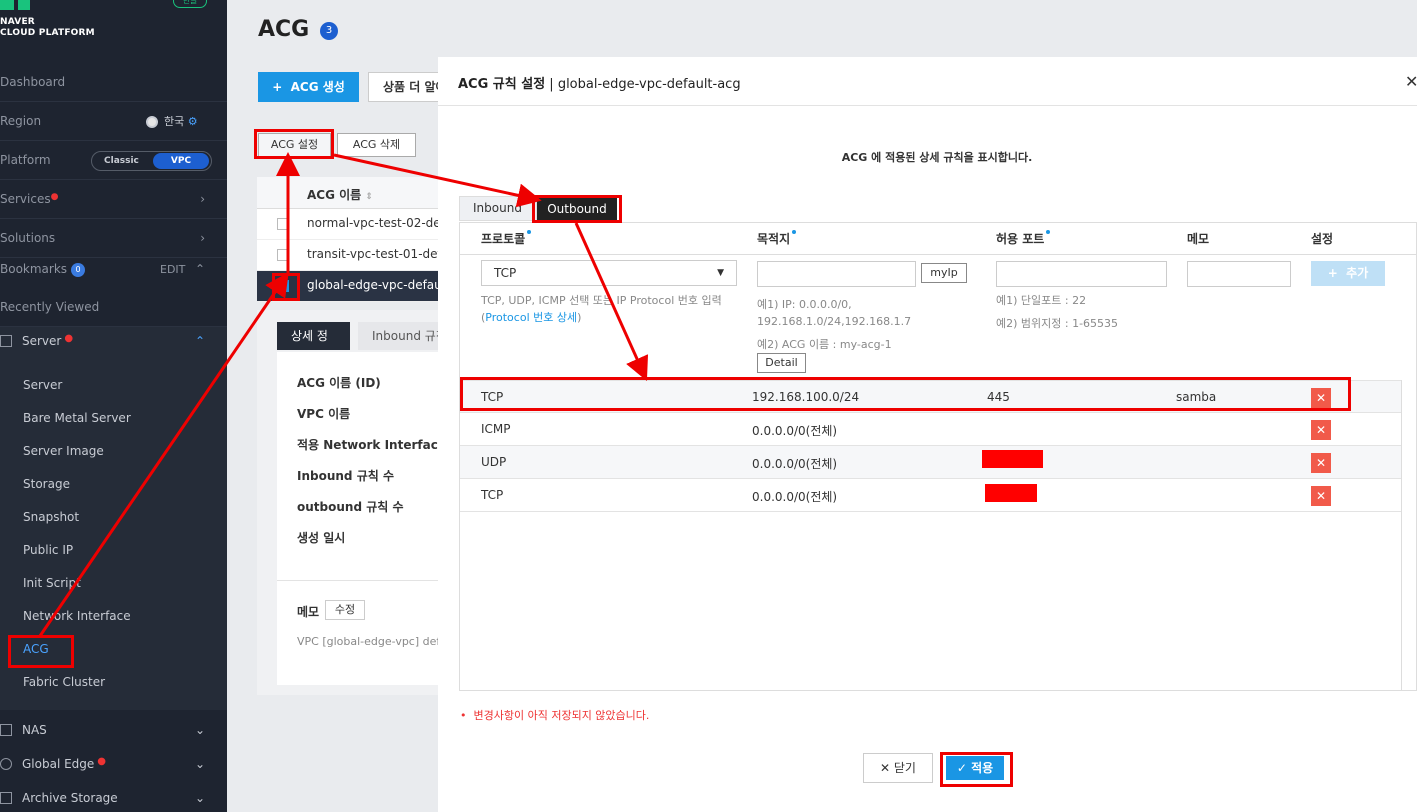  Describe the element at coordinates (898, 768) in the screenshot. I see `close-button: ✕ 닫기` at that location.